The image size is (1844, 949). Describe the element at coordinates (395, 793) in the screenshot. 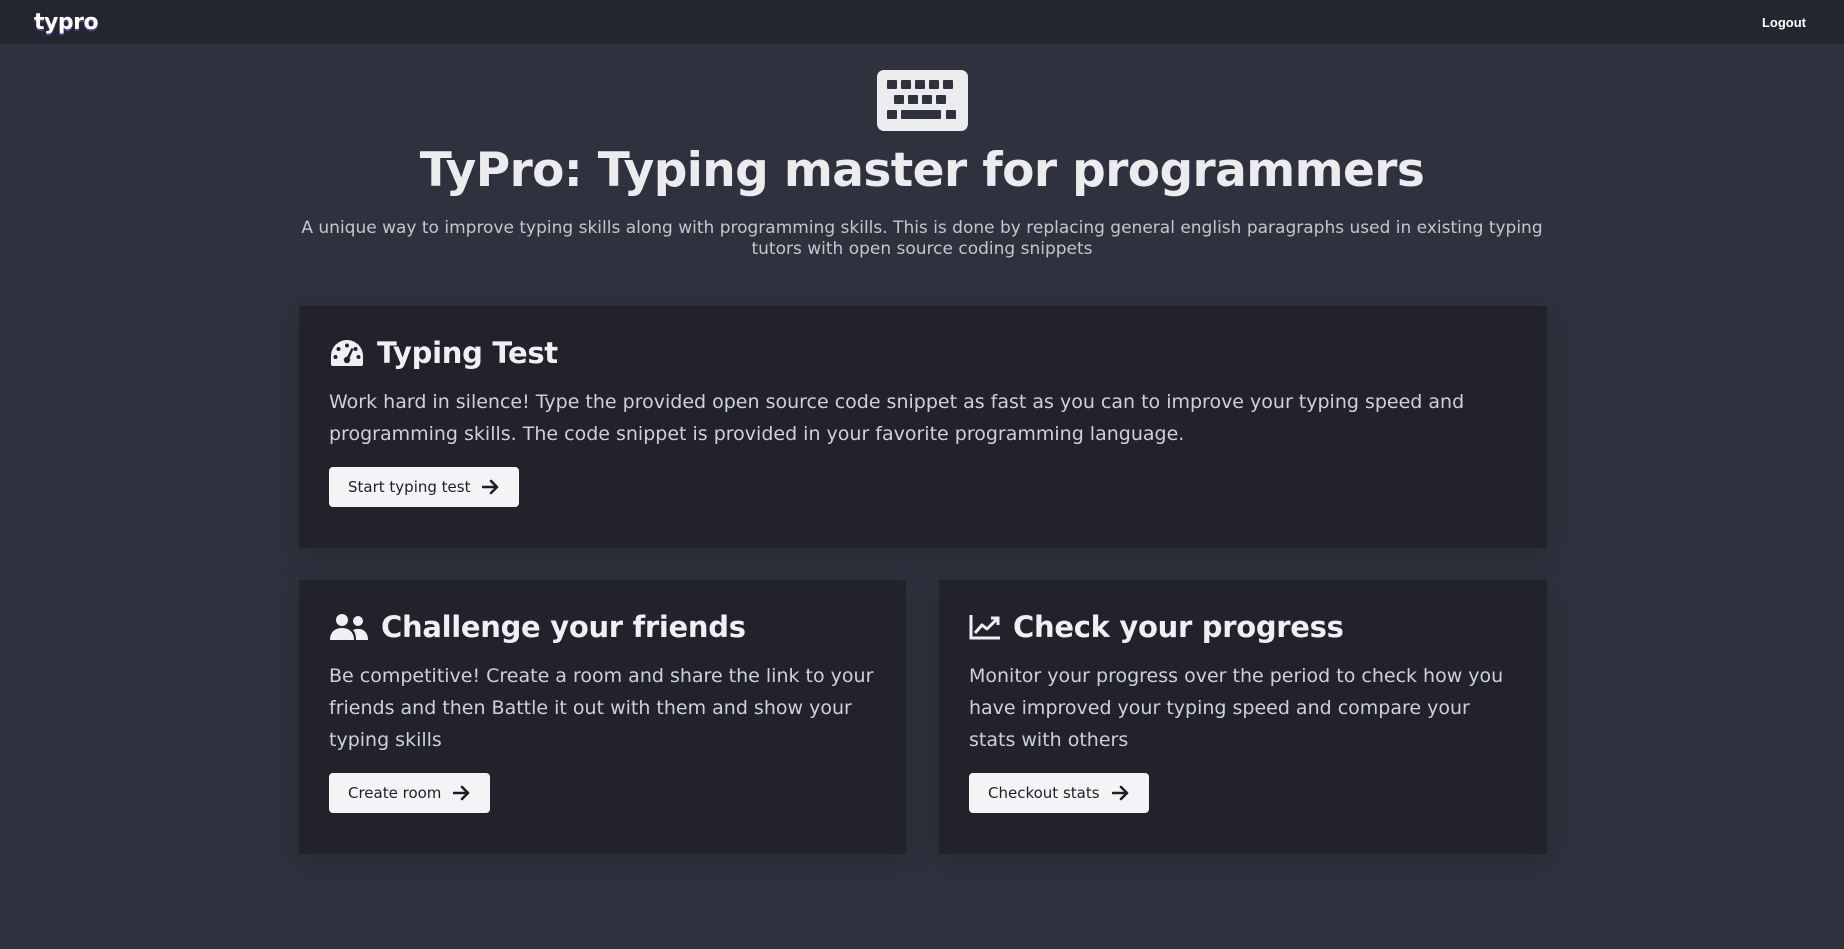

I see `button-label: Create room` at that location.